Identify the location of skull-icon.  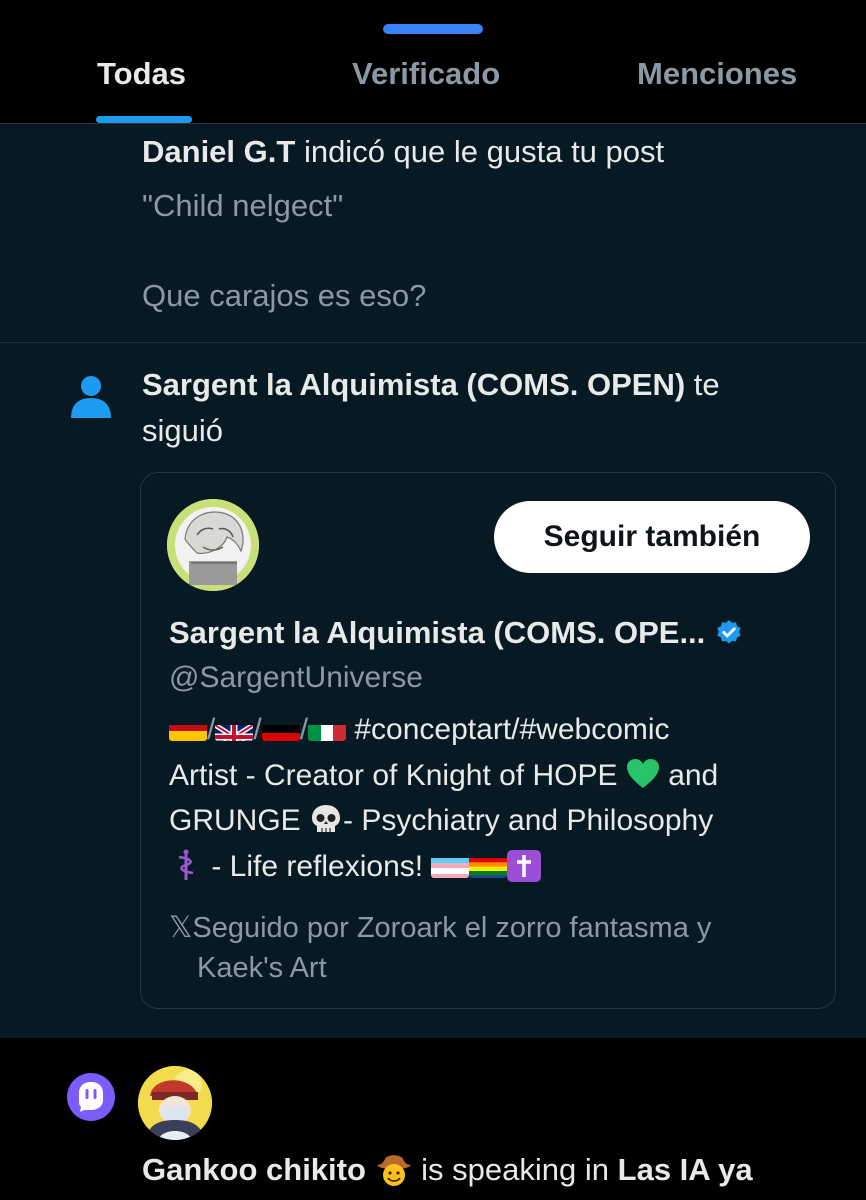
(326, 818).